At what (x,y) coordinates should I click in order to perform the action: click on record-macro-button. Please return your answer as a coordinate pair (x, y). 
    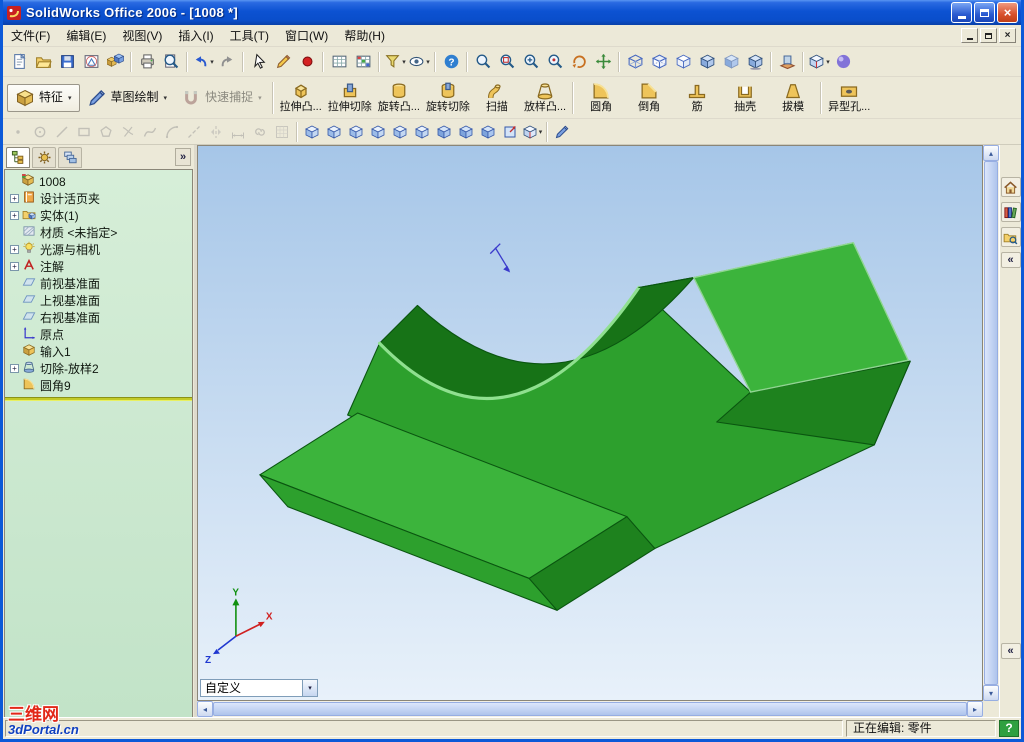
    Looking at the image, I should click on (307, 62).